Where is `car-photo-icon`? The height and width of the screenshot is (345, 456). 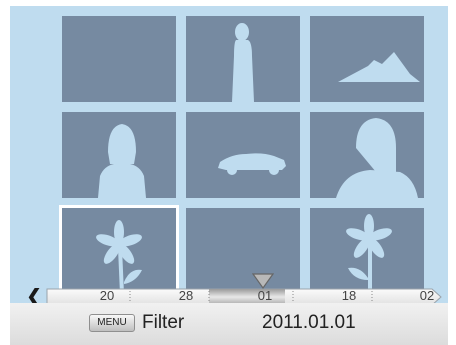
car-photo-icon is located at coordinates (252, 164).